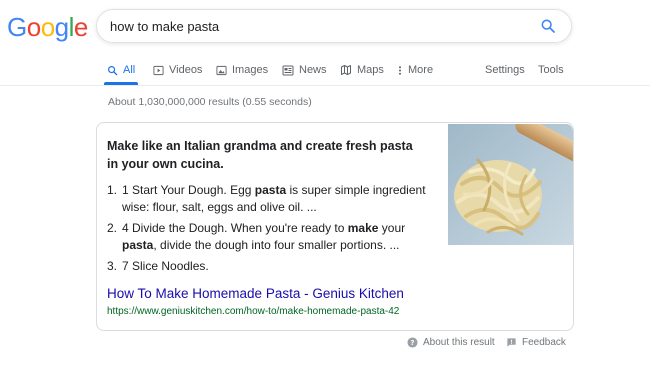 The height and width of the screenshot is (365, 650). I want to click on image-icon, so click(221, 70).